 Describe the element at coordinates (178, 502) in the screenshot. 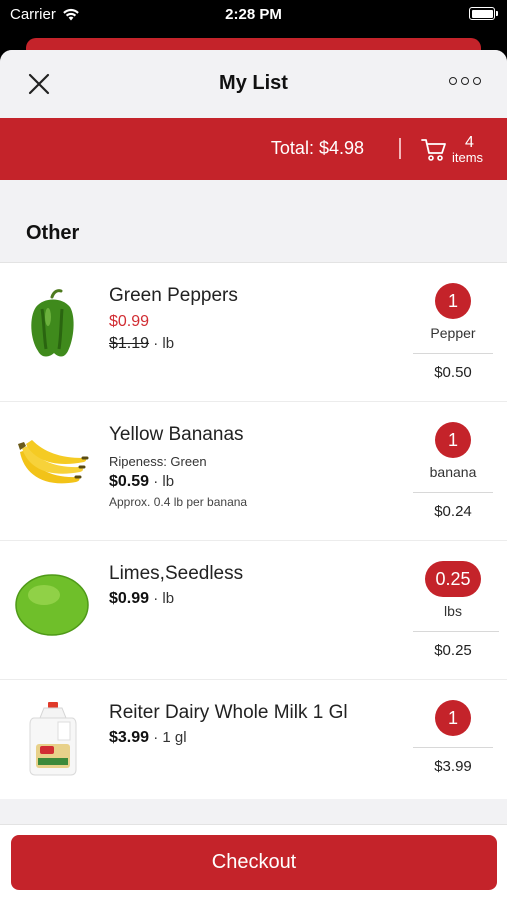

I see `item-note: Approx. 0.4 lb per banana` at that location.